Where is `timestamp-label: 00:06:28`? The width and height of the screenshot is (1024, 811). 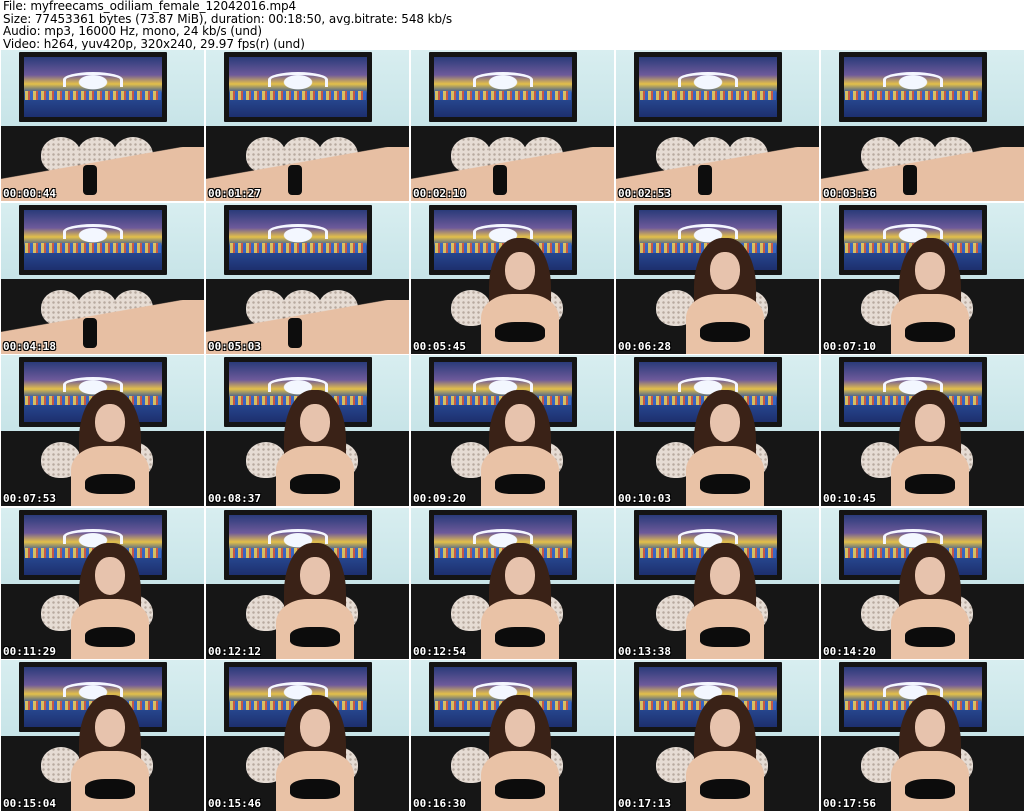
timestamp-label: 00:06:28 is located at coordinates (644, 346).